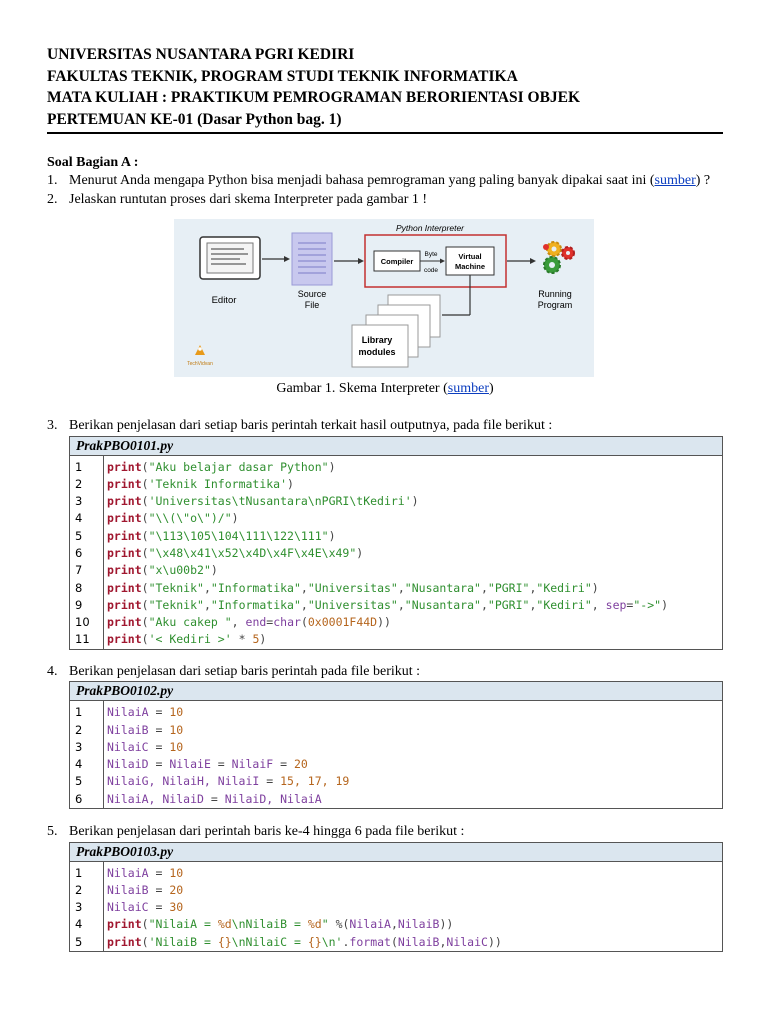  What do you see at coordinates (87, 605) in the screenshot?
I see `line-number: 9` at bounding box center [87, 605].